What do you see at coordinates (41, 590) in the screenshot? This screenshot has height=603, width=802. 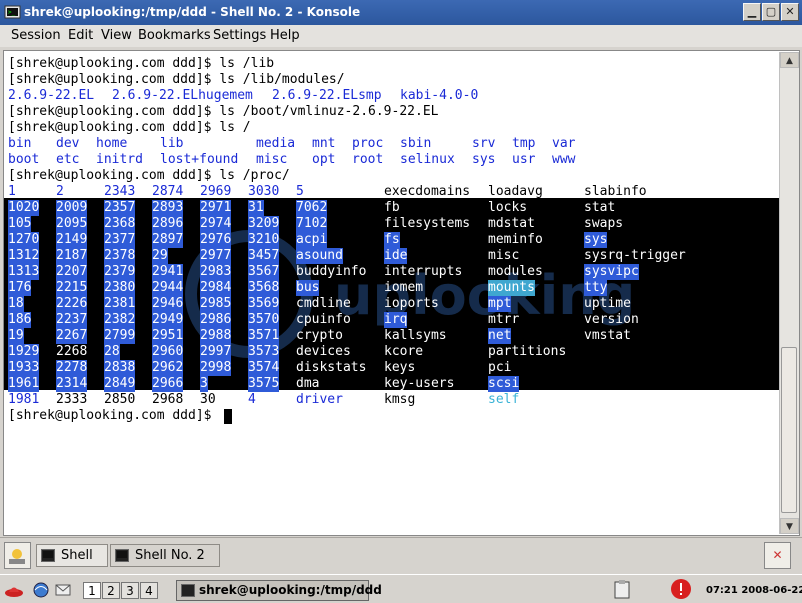 I see `web-browser-icon` at bounding box center [41, 590].